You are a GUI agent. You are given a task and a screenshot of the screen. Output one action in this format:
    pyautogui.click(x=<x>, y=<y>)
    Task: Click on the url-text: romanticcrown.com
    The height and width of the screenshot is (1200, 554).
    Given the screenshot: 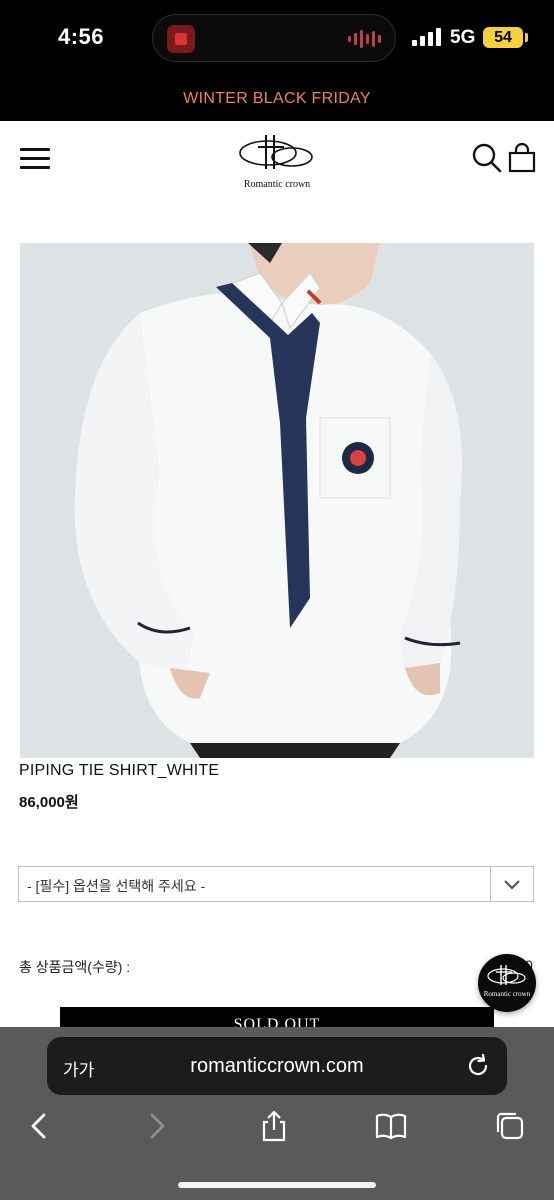 What is the action you would take?
    pyautogui.click(x=277, y=1066)
    